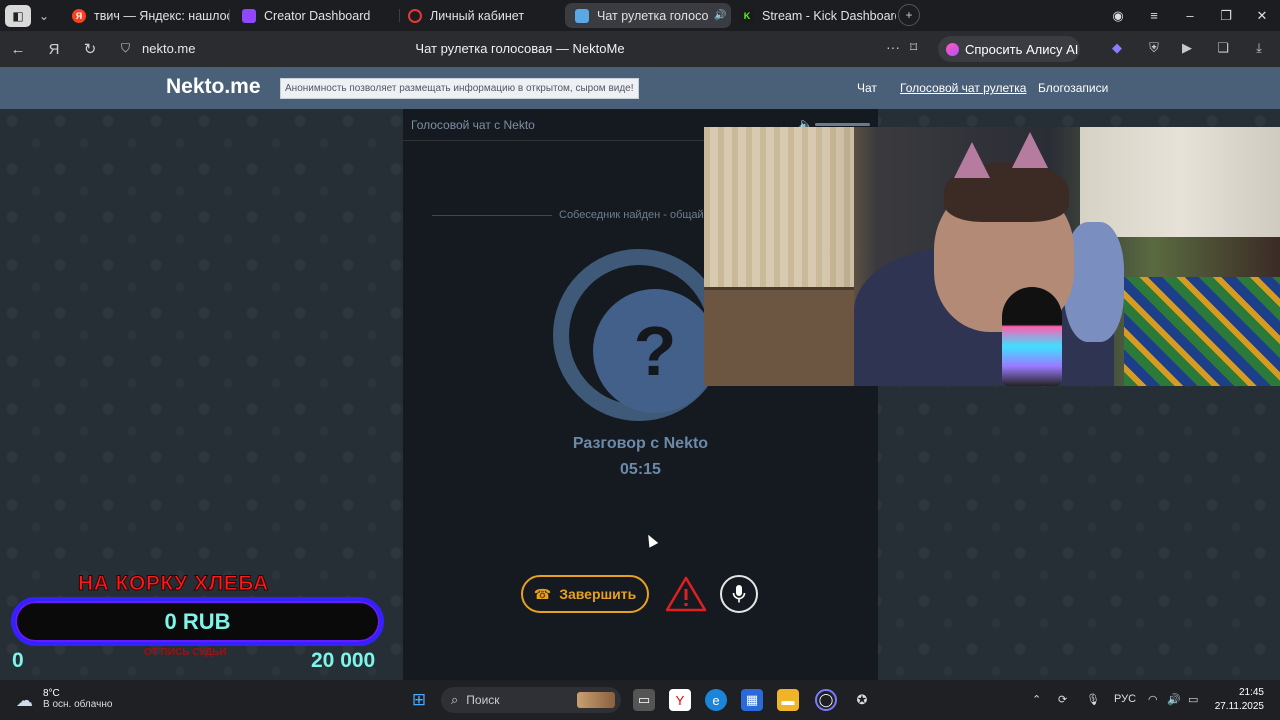 The height and width of the screenshot is (720, 1280). Describe the element at coordinates (829, 15) in the screenshot. I see `tab-label: Stream - Kick Dashboard` at that location.